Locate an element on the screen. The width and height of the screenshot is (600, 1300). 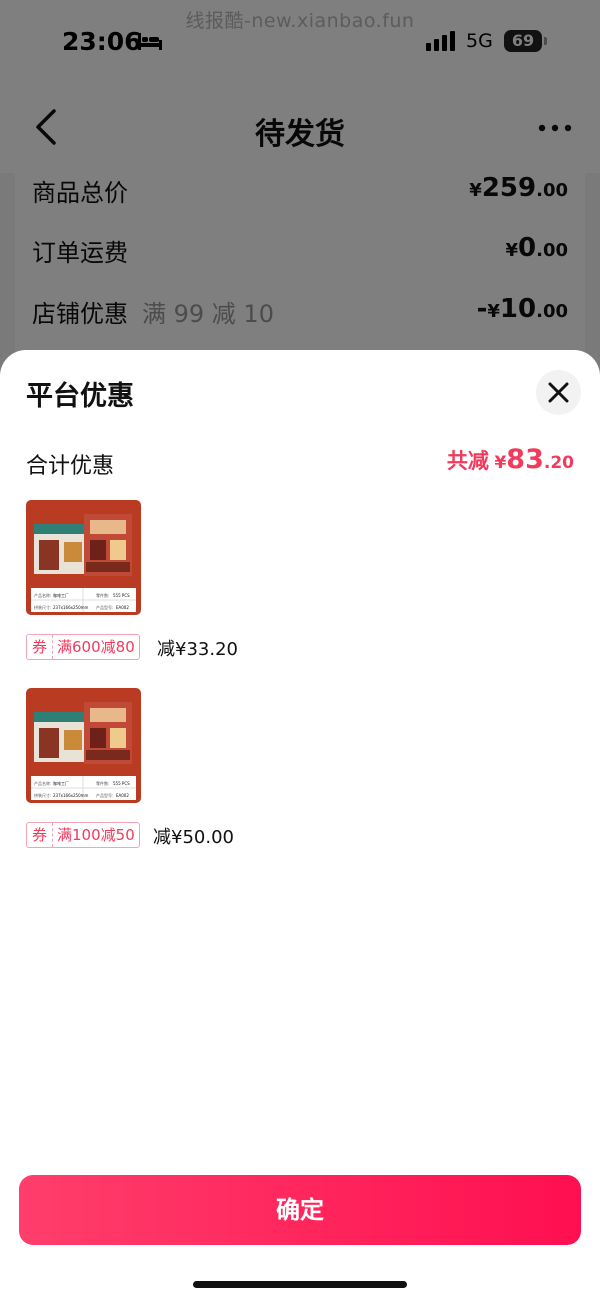
coupon-text: 满100减50 is located at coordinates (96, 835).